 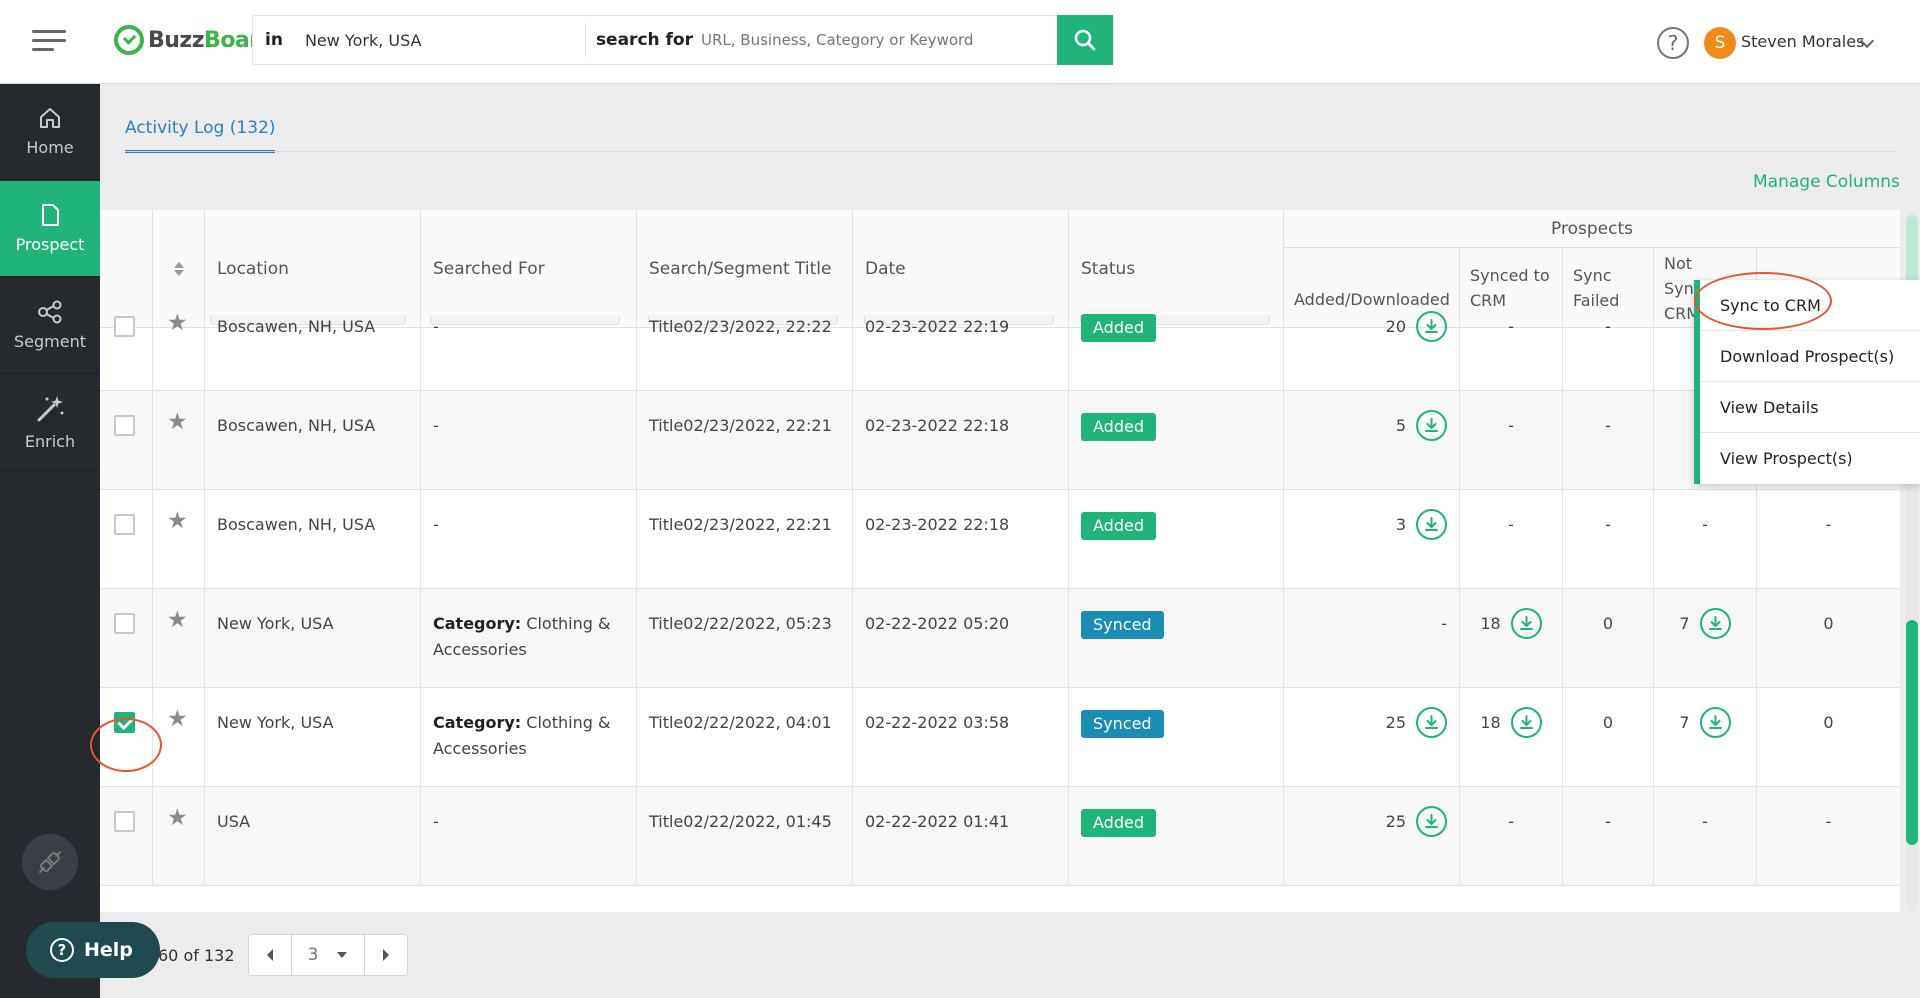 What do you see at coordinates (683, 40) in the screenshot?
I see `search-bar: in New York, USA search for` at bounding box center [683, 40].